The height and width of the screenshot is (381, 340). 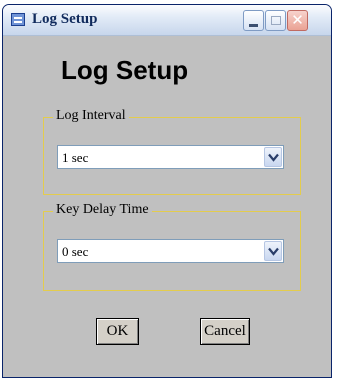 What do you see at coordinates (75, 157) in the screenshot?
I see `log-interval-value: 1 sec` at bounding box center [75, 157].